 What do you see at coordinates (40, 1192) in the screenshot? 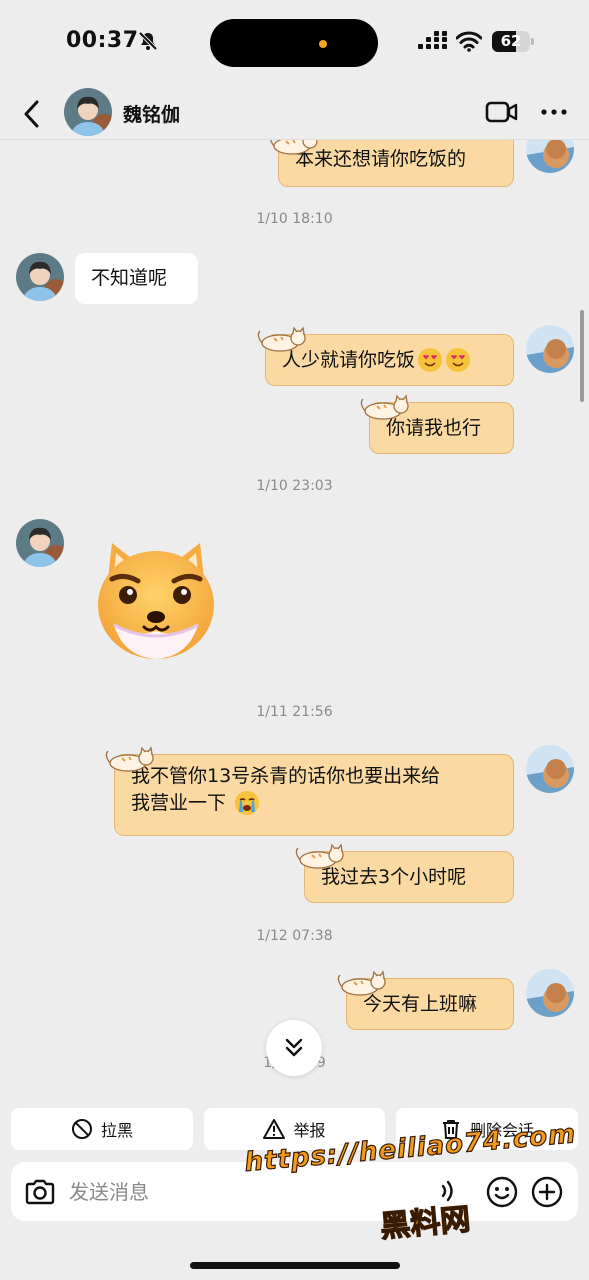
I see `camera-icon` at bounding box center [40, 1192].